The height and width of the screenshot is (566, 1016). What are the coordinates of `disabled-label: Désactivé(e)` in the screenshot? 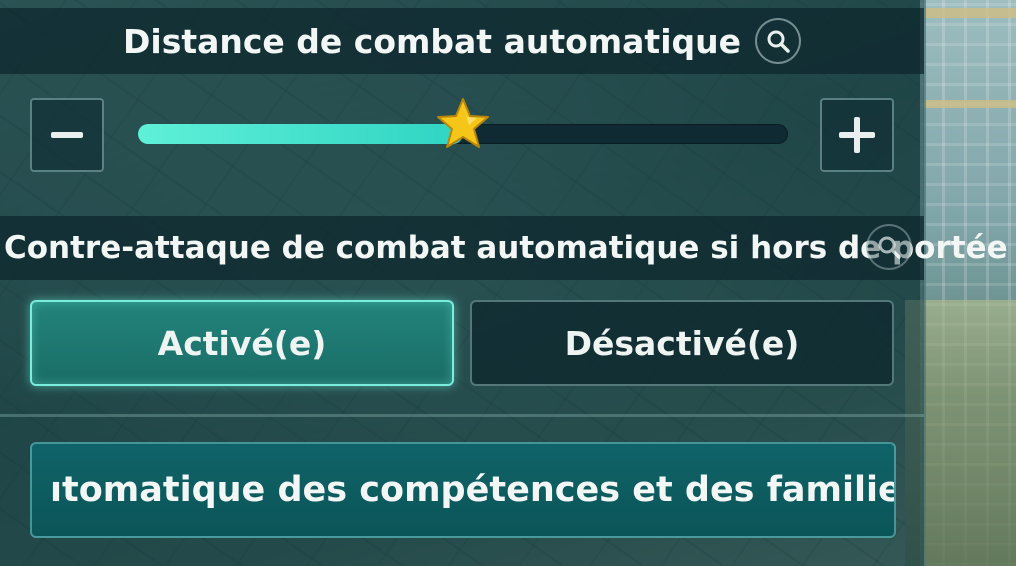 It's located at (682, 343).